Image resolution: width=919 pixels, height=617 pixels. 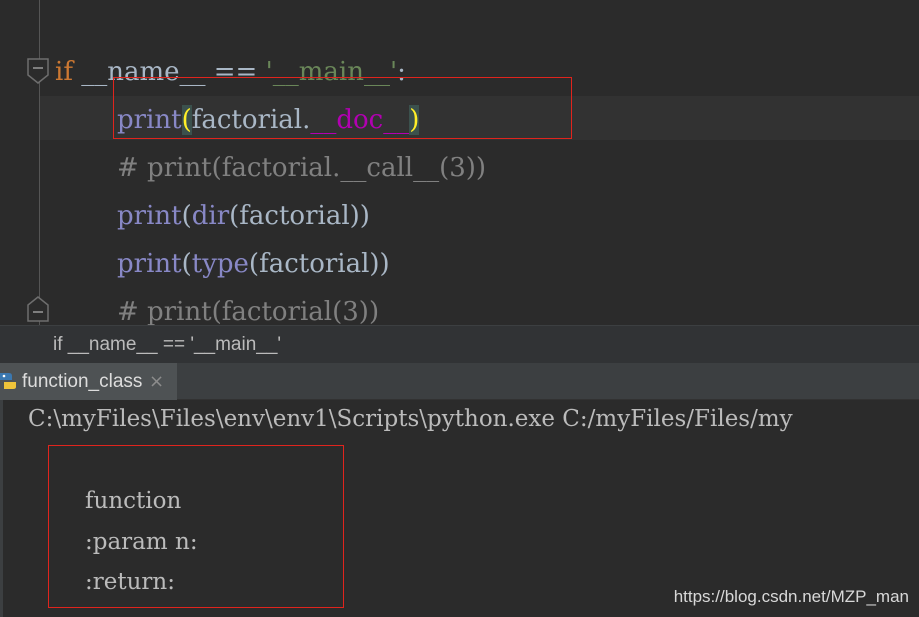 What do you see at coordinates (360, 120) in the screenshot?
I see `attr-doc: __doc__` at bounding box center [360, 120].